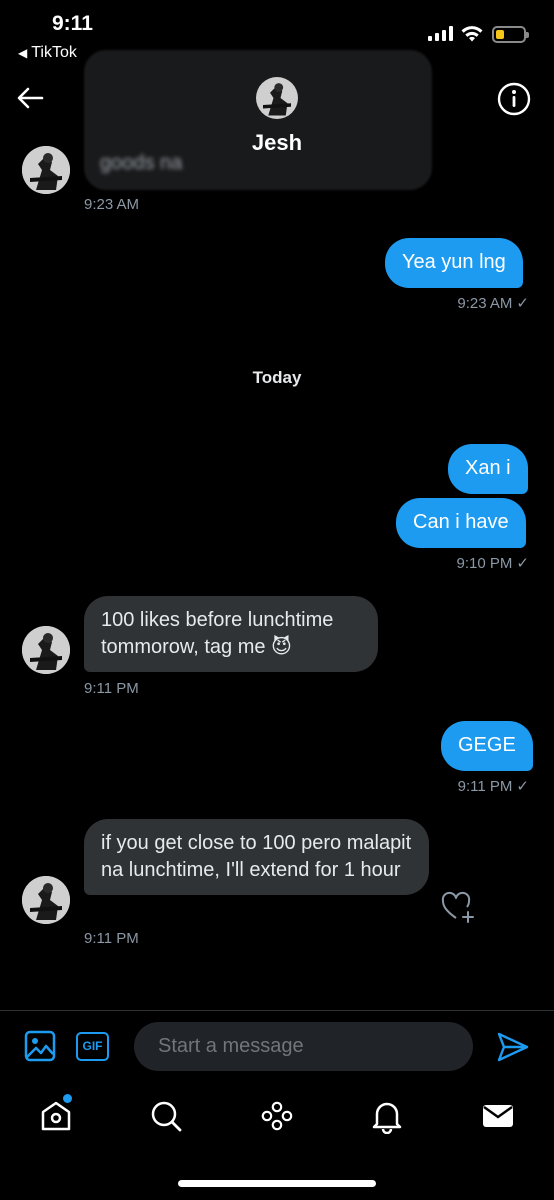 The image size is (554, 1200). What do you see at coordinates (23, 53) in the screenshot?
I see `back-app-icon: ◀` at bounding box center [23, 53].